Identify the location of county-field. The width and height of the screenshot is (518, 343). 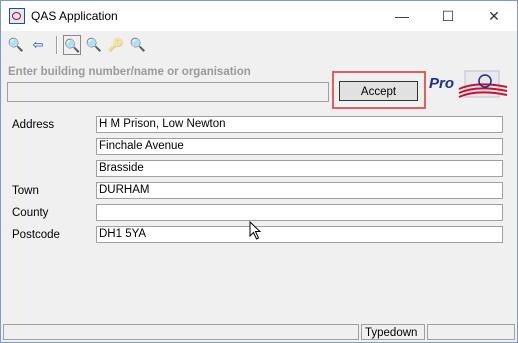
(299, 212).